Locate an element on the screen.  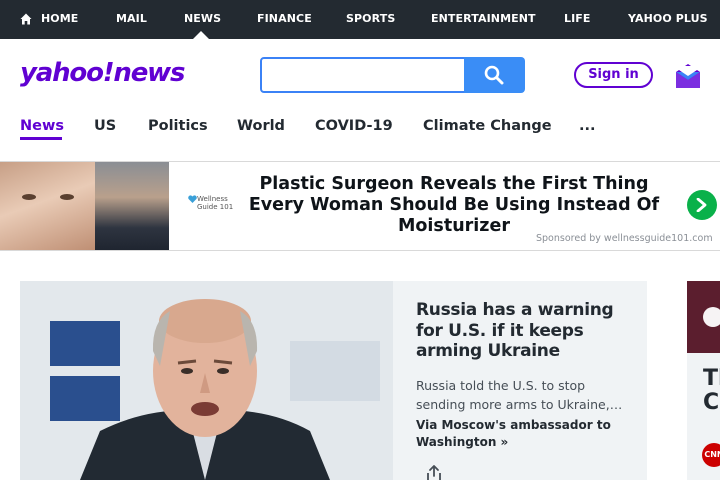
ad-image-man is located at coordinates (132, 206).